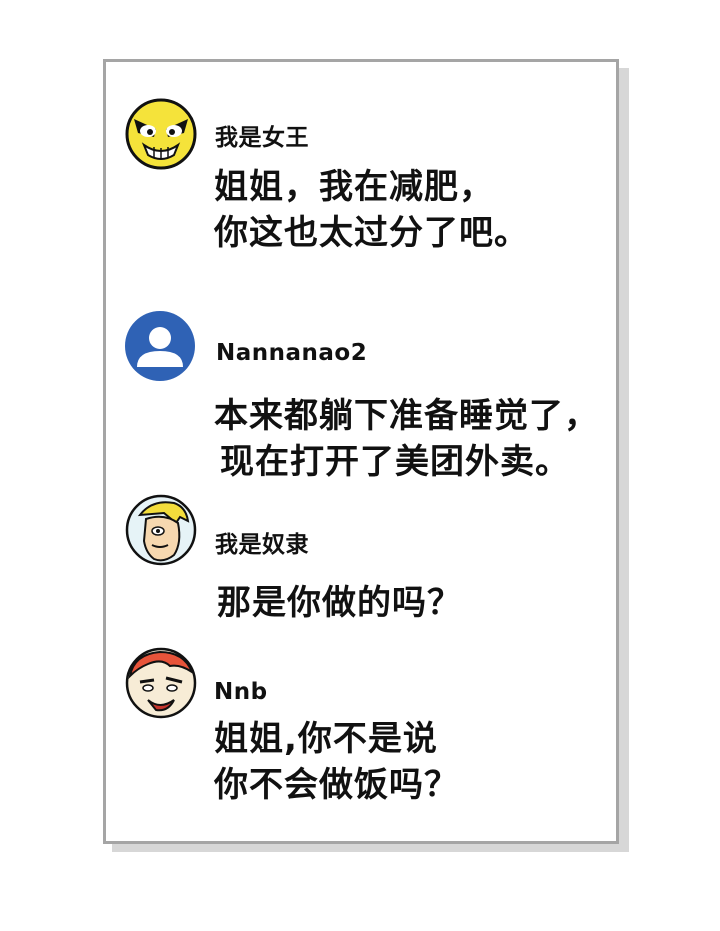  I want to click on comment-username: Nannanao2, so click(291, 353).